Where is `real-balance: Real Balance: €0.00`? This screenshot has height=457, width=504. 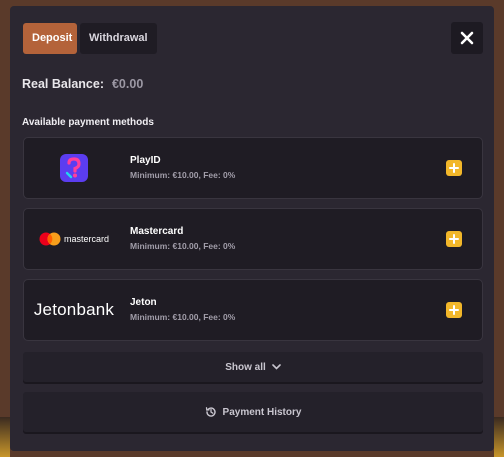 real-balance: Real Balance: €0.00 is located at coordinates (82, 84).